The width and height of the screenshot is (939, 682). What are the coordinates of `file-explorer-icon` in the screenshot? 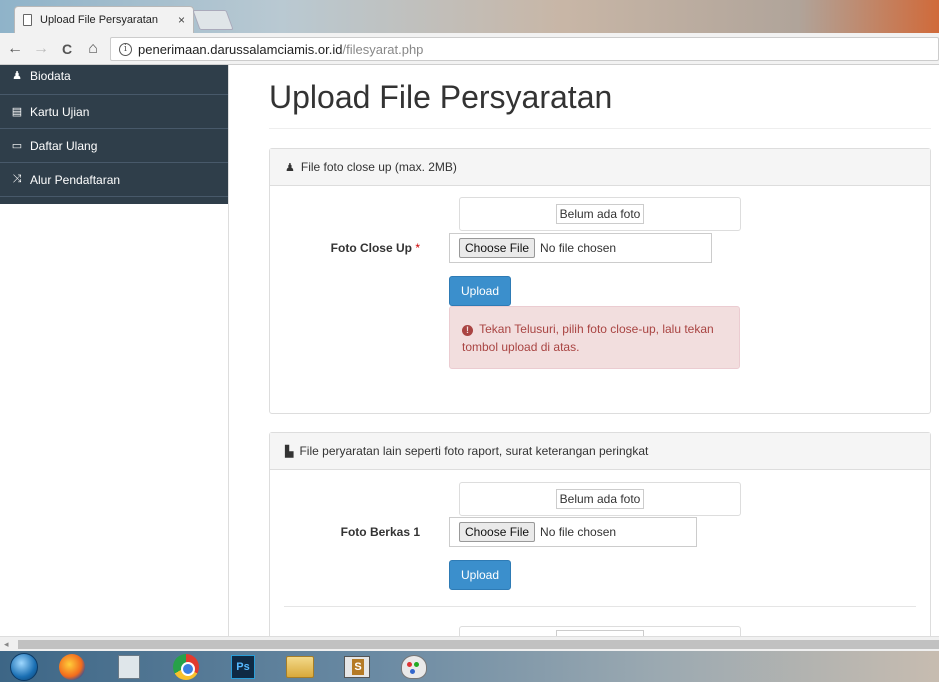 It's located at (300, 666).